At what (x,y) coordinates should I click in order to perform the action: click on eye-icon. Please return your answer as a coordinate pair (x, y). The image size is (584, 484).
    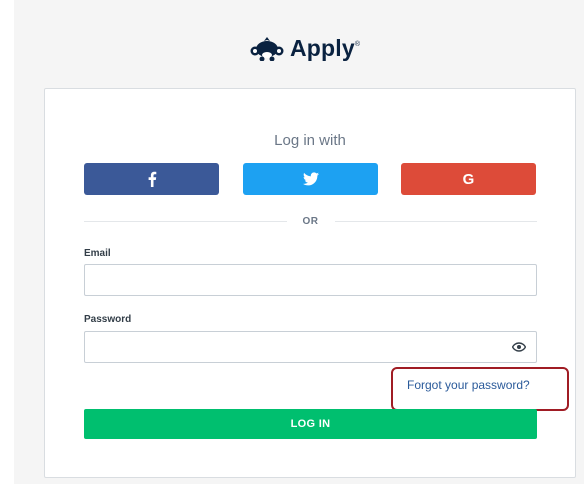
    Looking at the image, I should click on (519, 347).